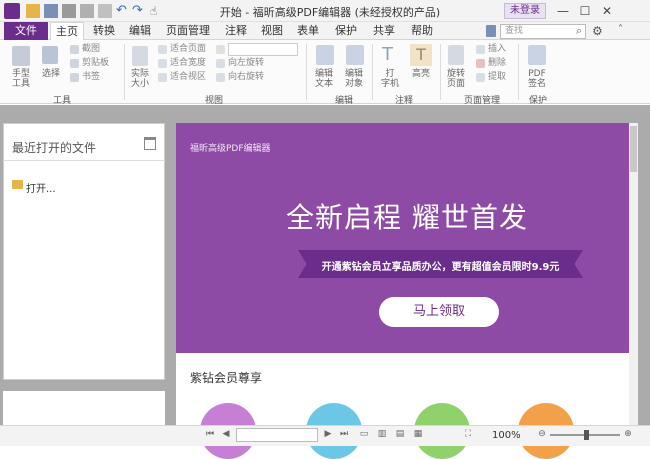 The image size is (650, 459). I want to click on fit-page-icon, so click(162, 49).